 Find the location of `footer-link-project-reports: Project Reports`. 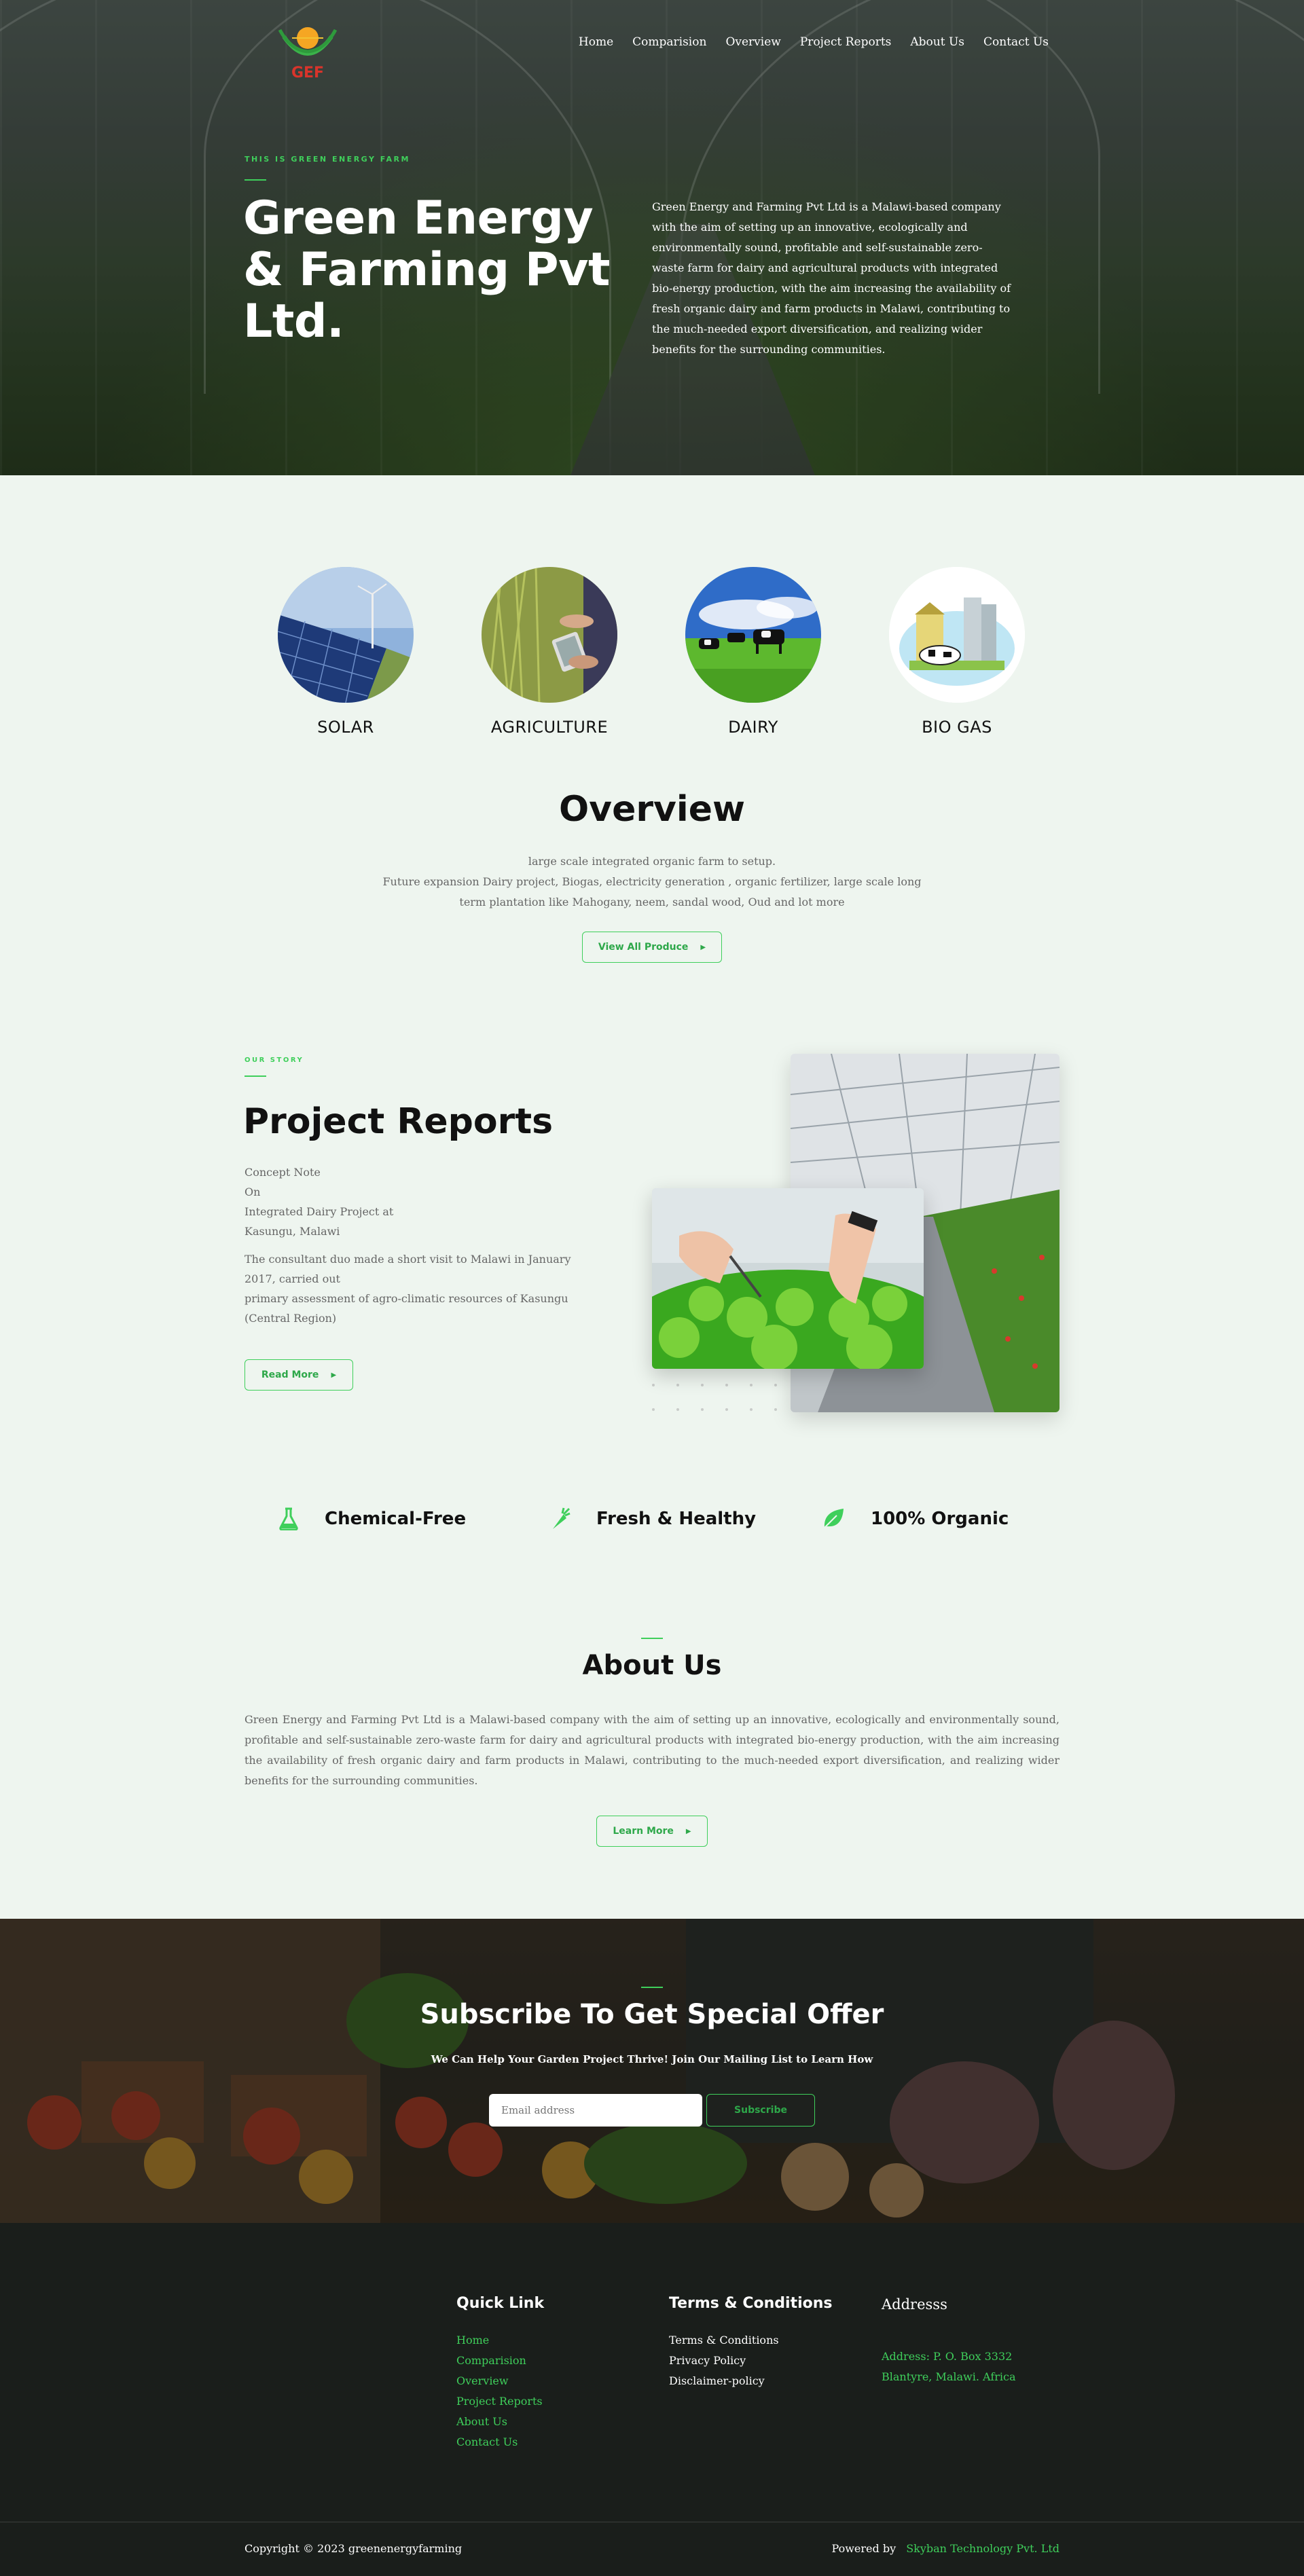

footer-link-project-reports: Project Reports is located at coordinates (499, 2401).